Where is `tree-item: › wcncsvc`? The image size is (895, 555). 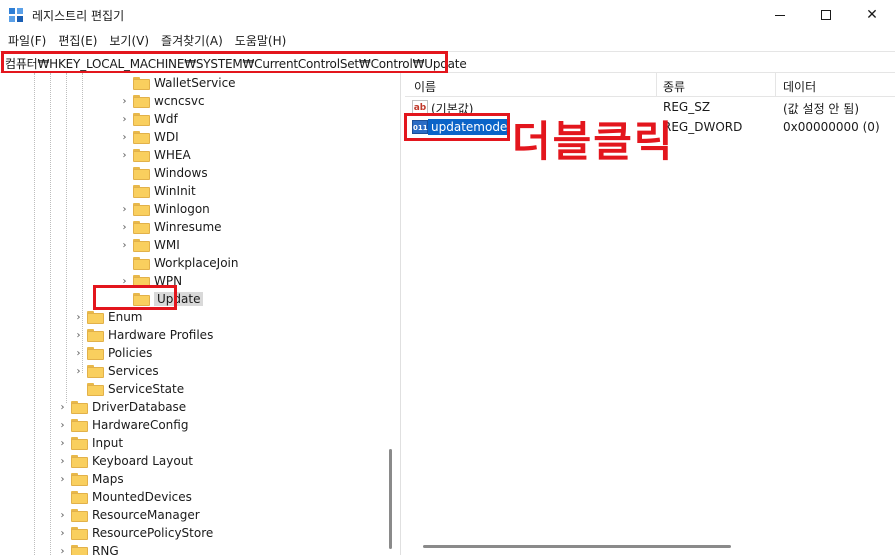 tree-item: › wcncsvc is located at coordinates (162, 101).